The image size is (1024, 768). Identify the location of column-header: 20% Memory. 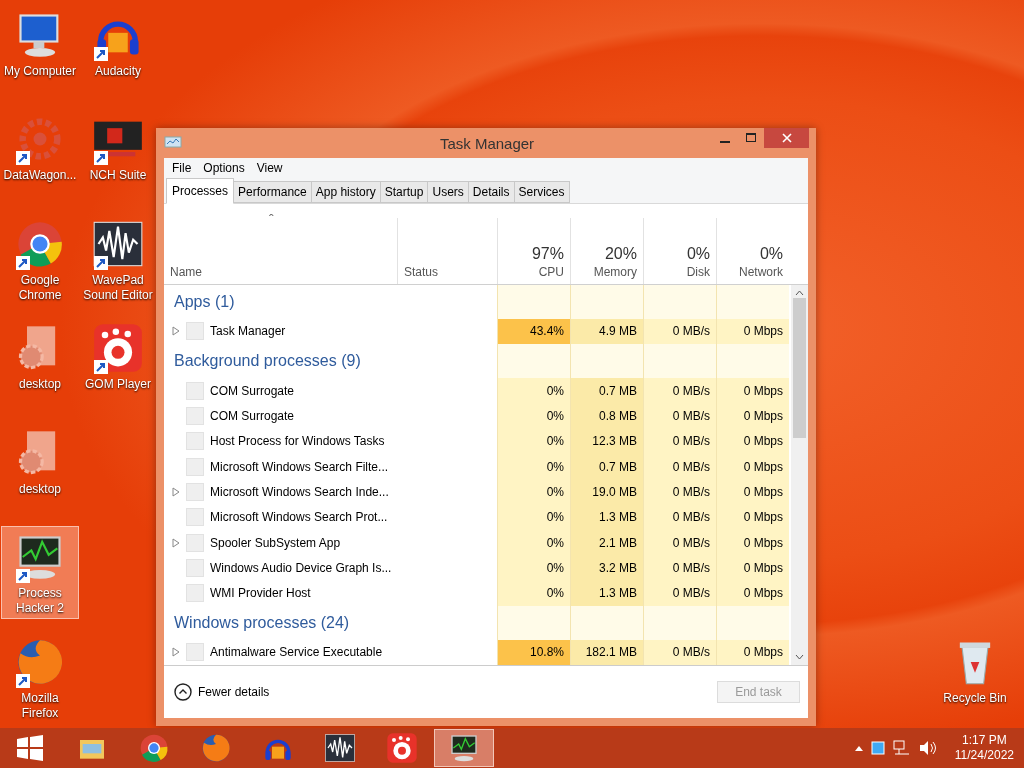
(606, 251).